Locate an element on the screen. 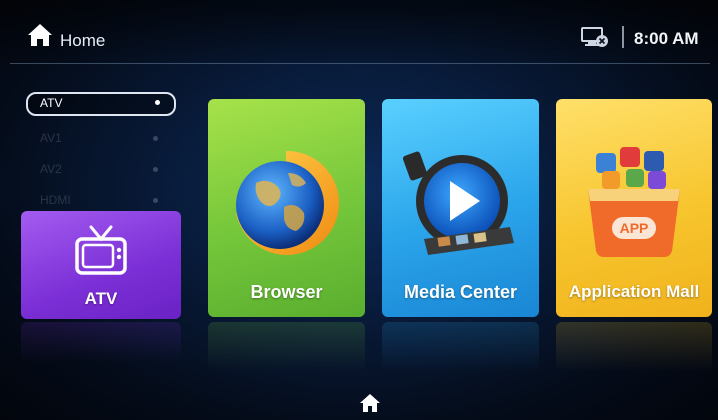 Image resolution: width=718 pixels, height=420 pixels. app-bag-text: APP is located at coordinates (634, 228).